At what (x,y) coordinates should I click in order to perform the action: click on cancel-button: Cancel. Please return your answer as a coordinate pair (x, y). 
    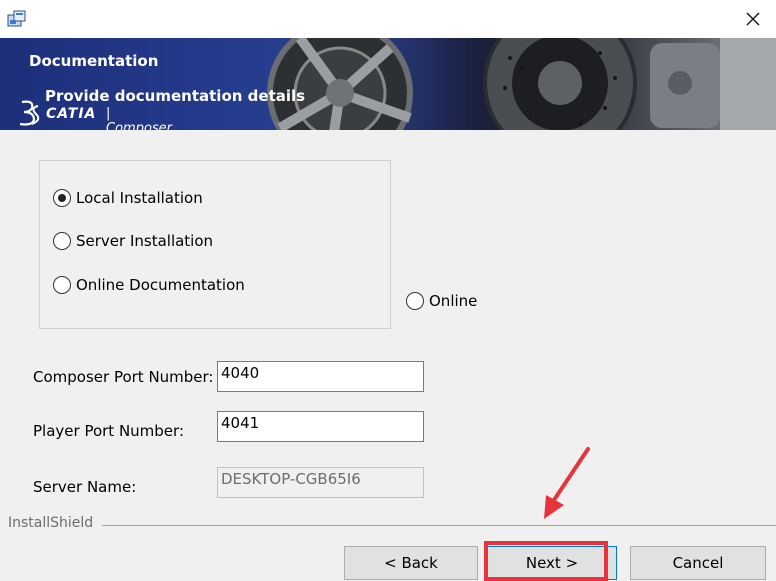
    Looking at the image, I should click on (698, 563).